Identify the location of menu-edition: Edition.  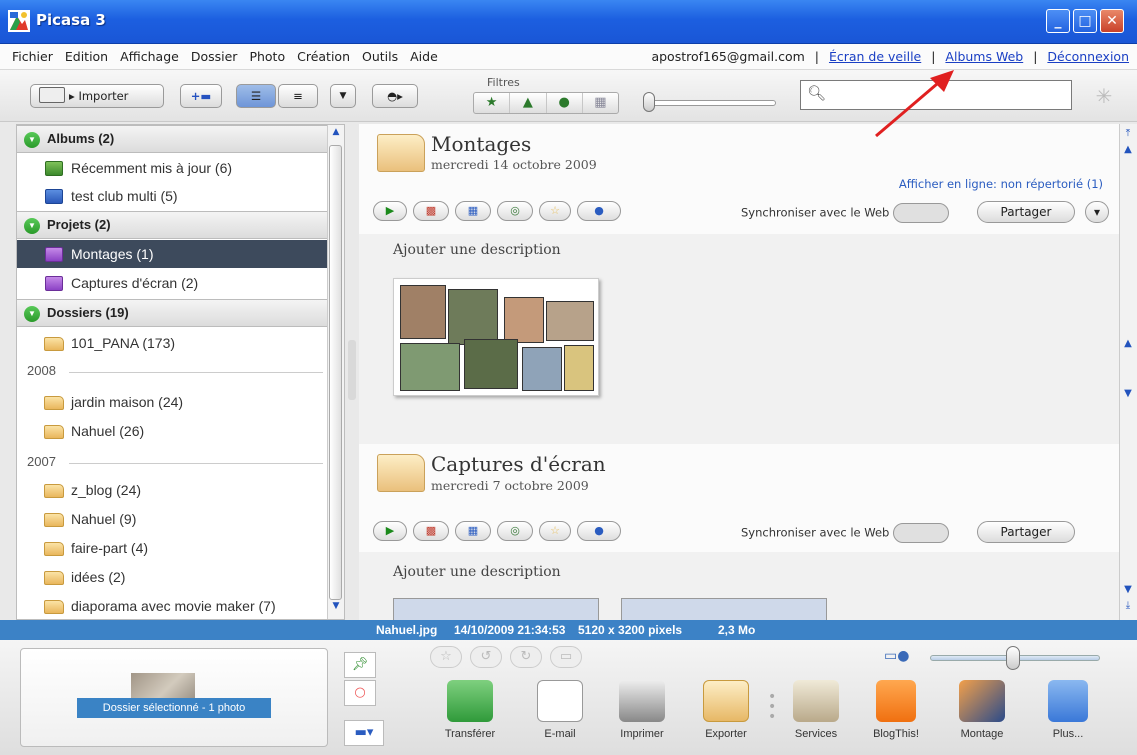
(86, 56).